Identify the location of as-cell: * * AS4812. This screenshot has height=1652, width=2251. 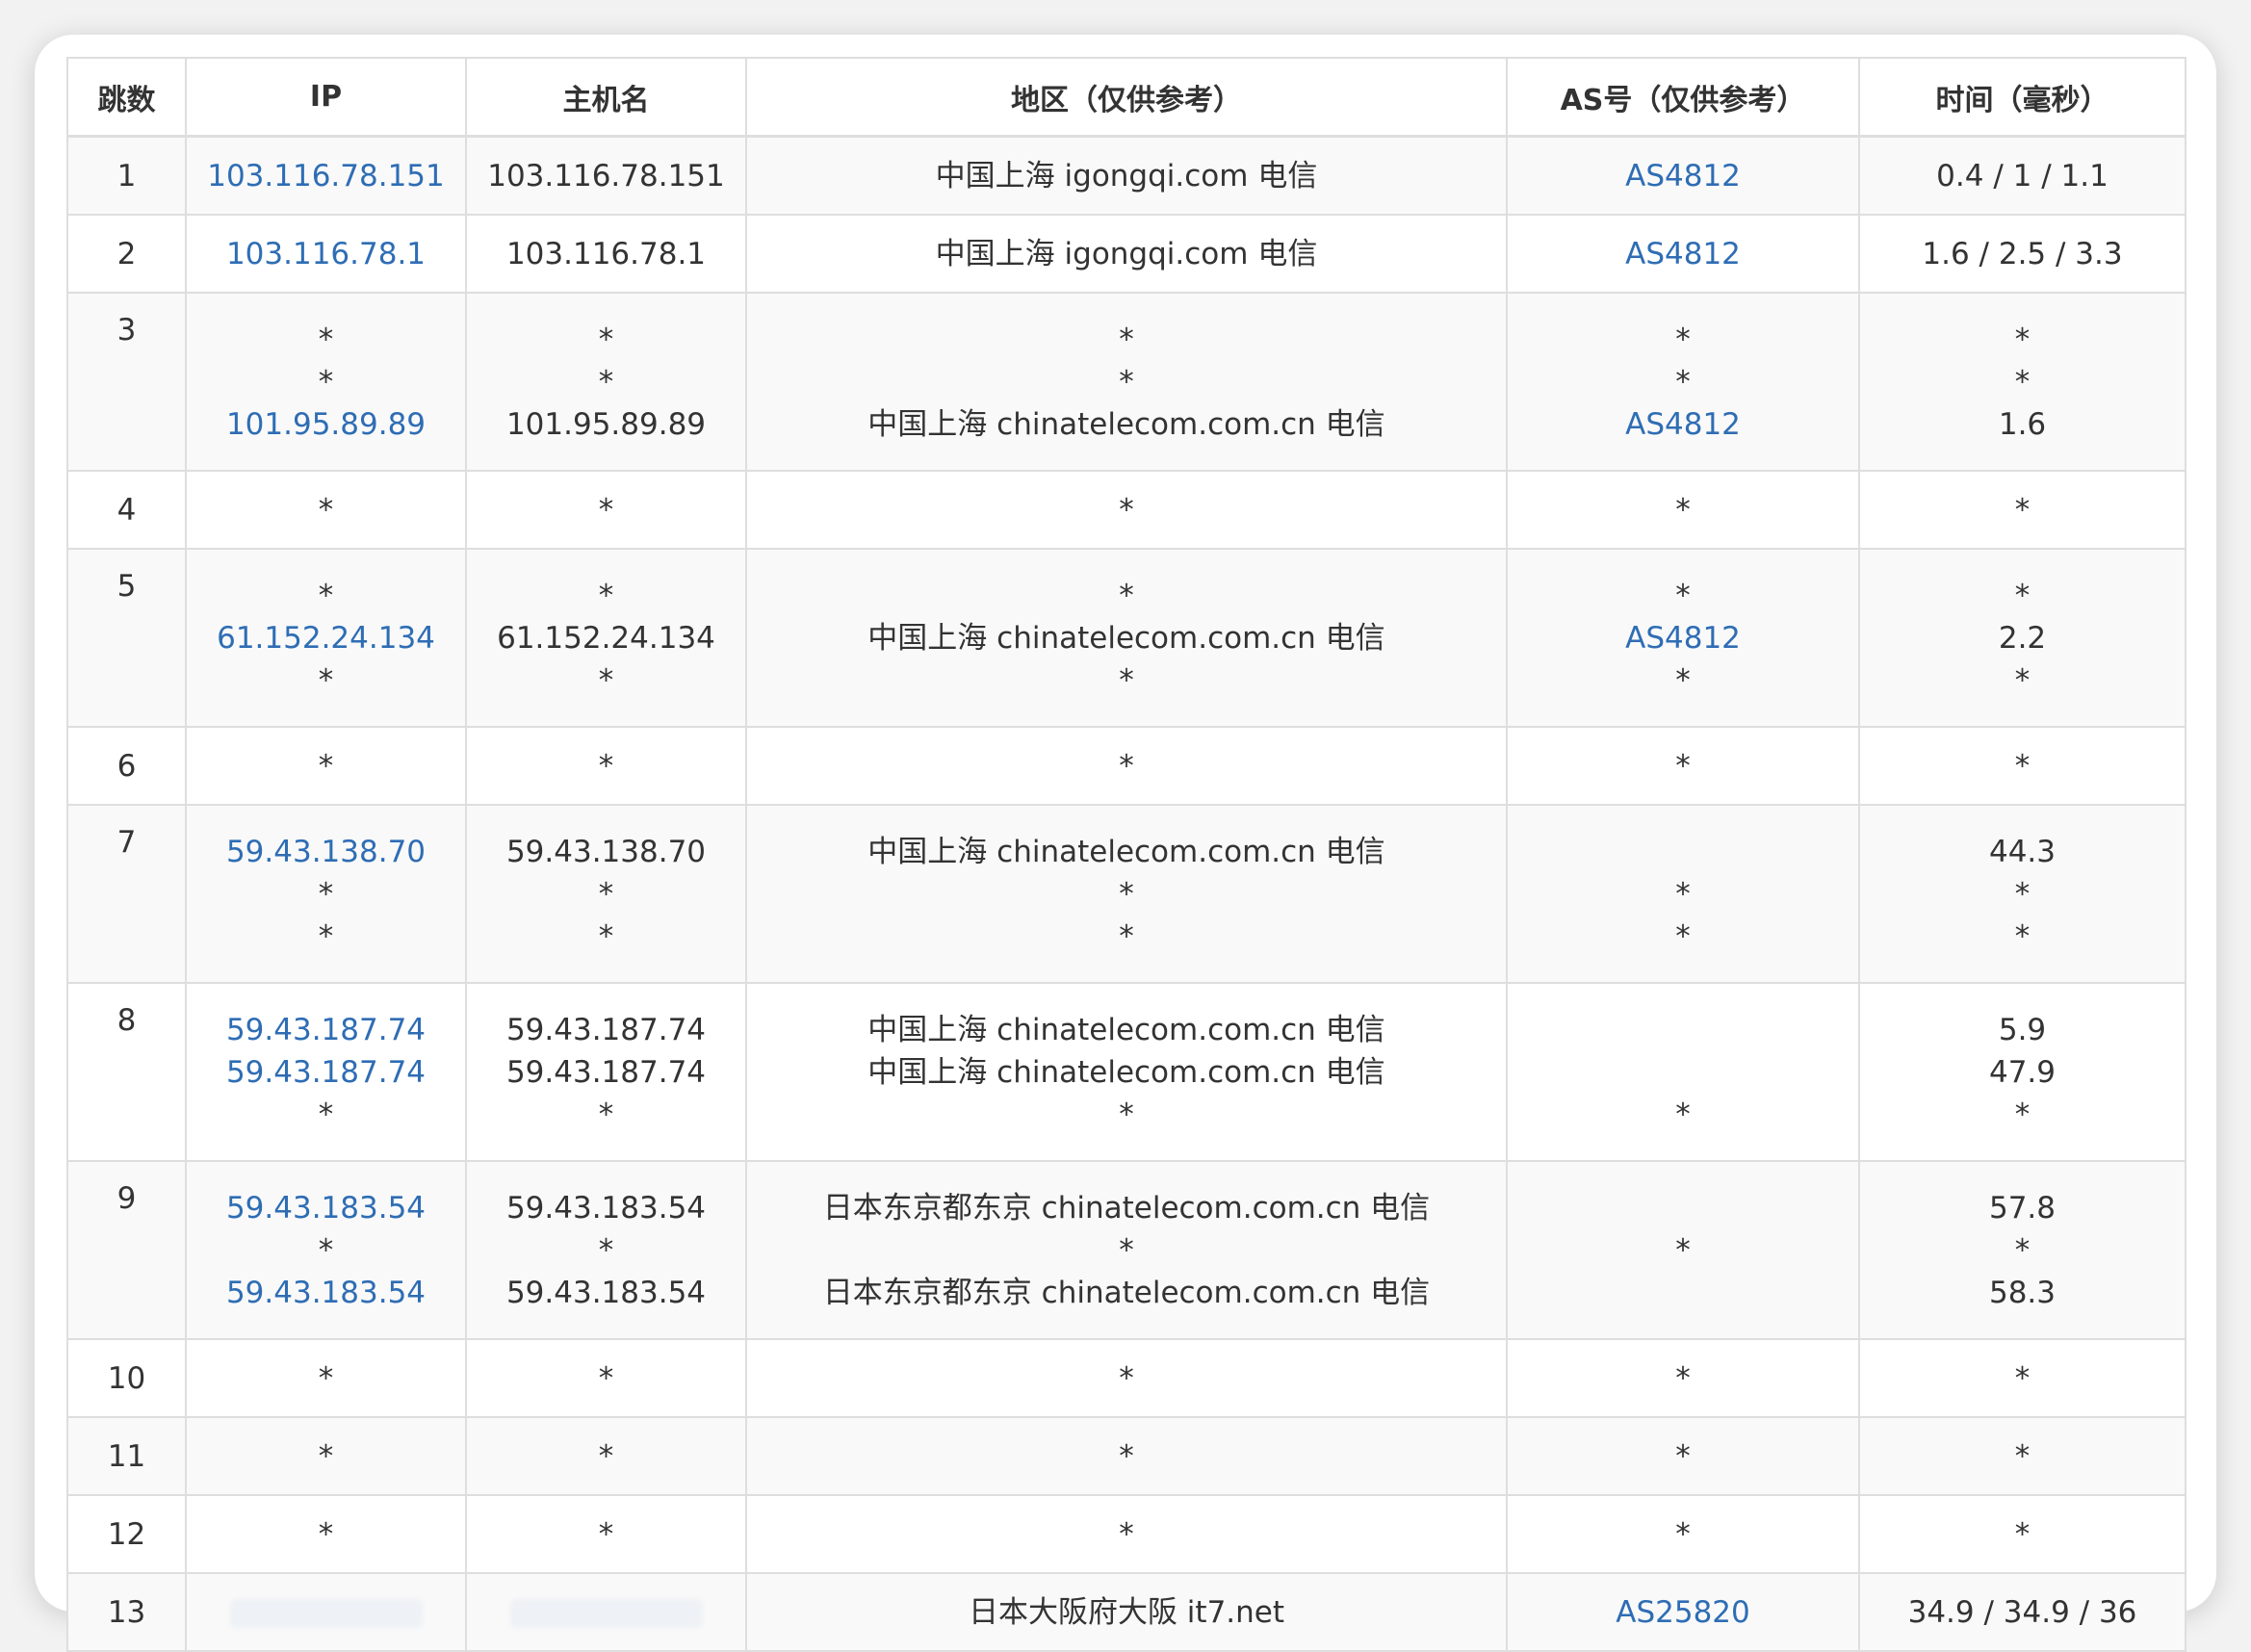
(1683, 382).